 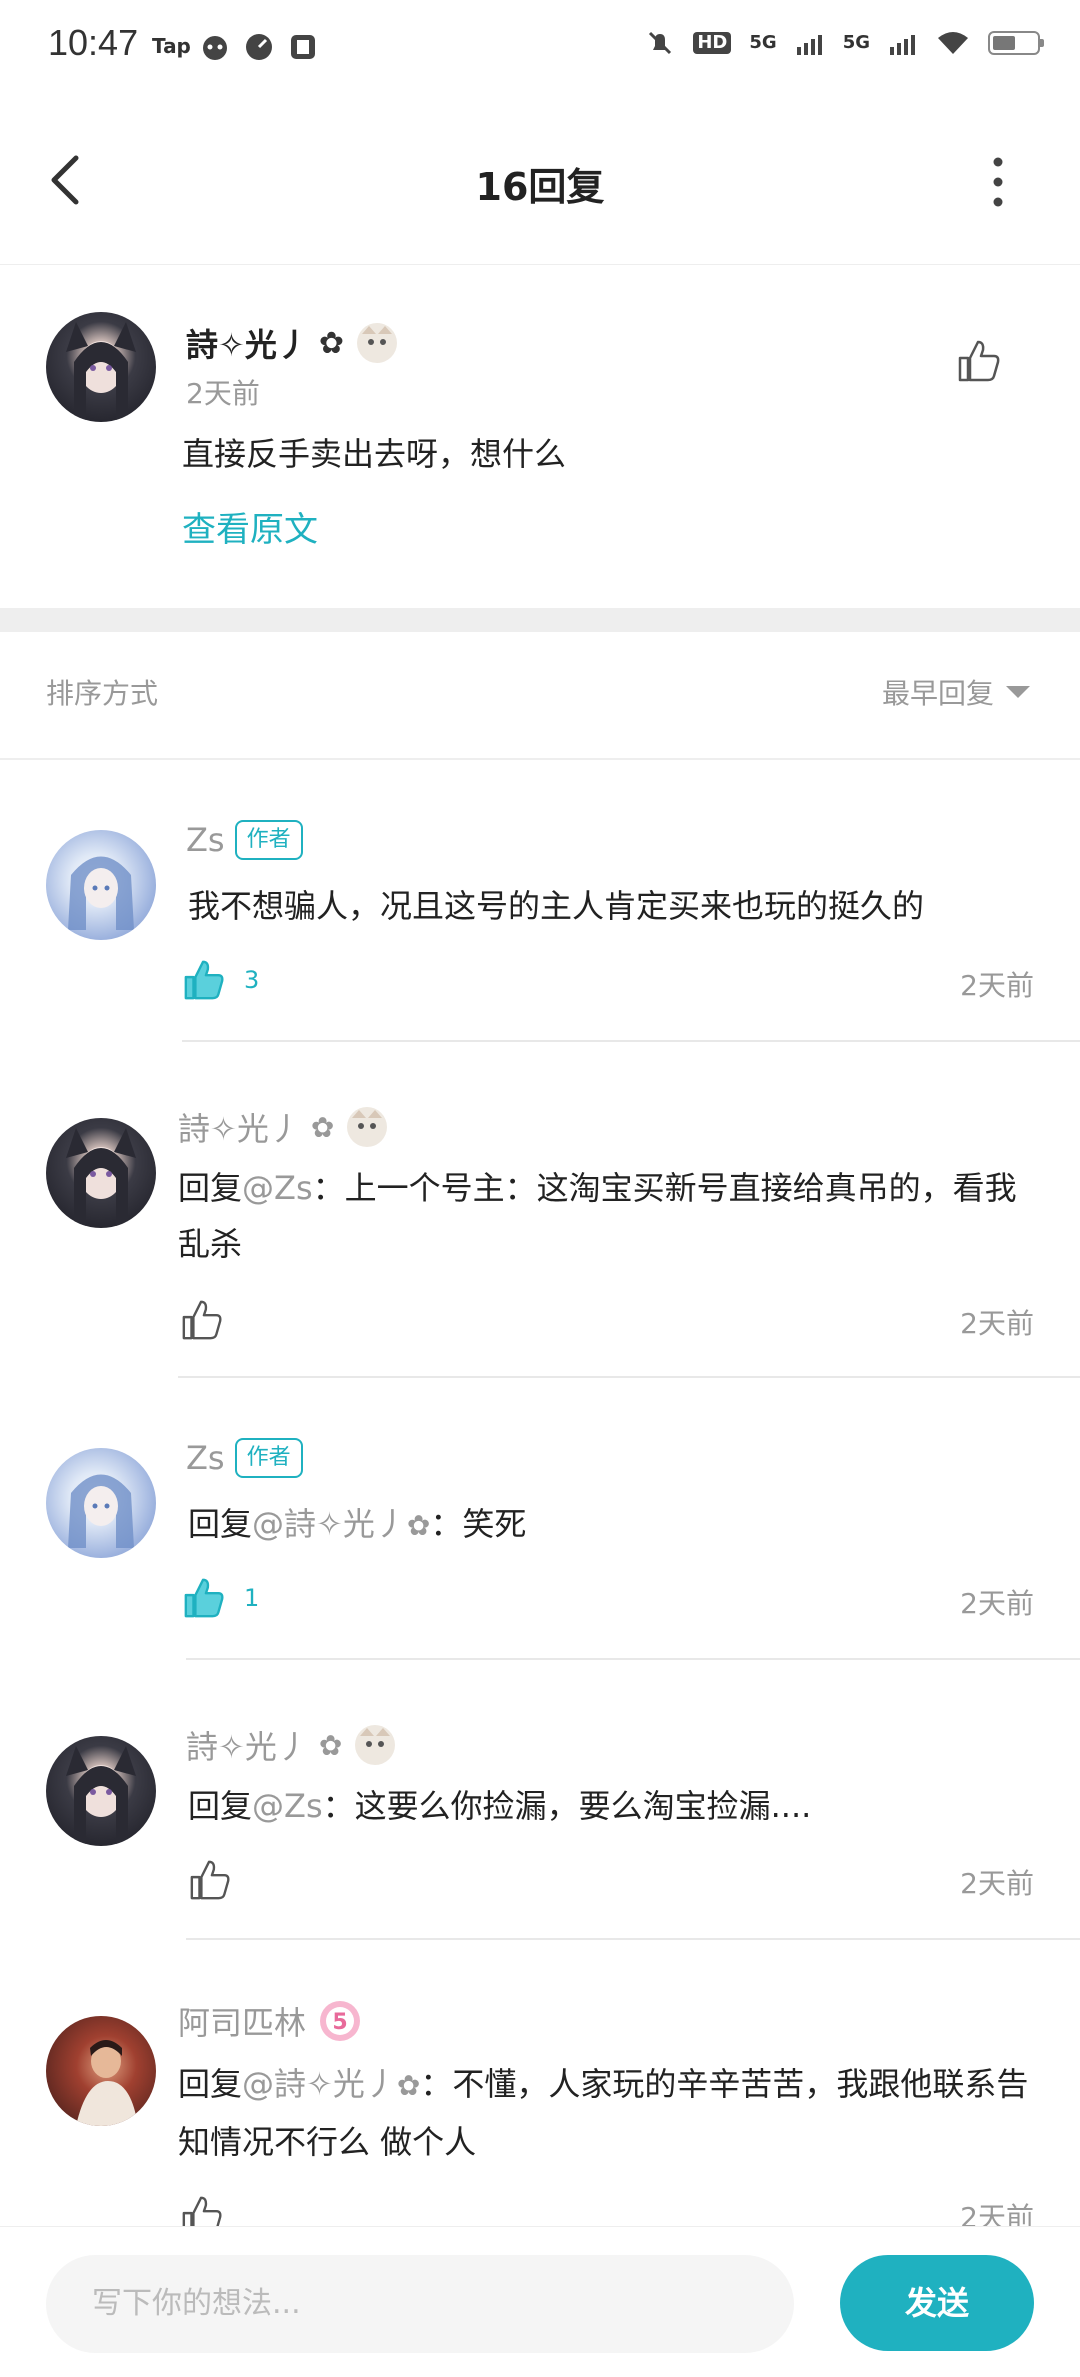 What do you see at coordinates (107, 2083) in the screenshot?
I see `avatar-red-scene` at bounding box center [107, 2083].